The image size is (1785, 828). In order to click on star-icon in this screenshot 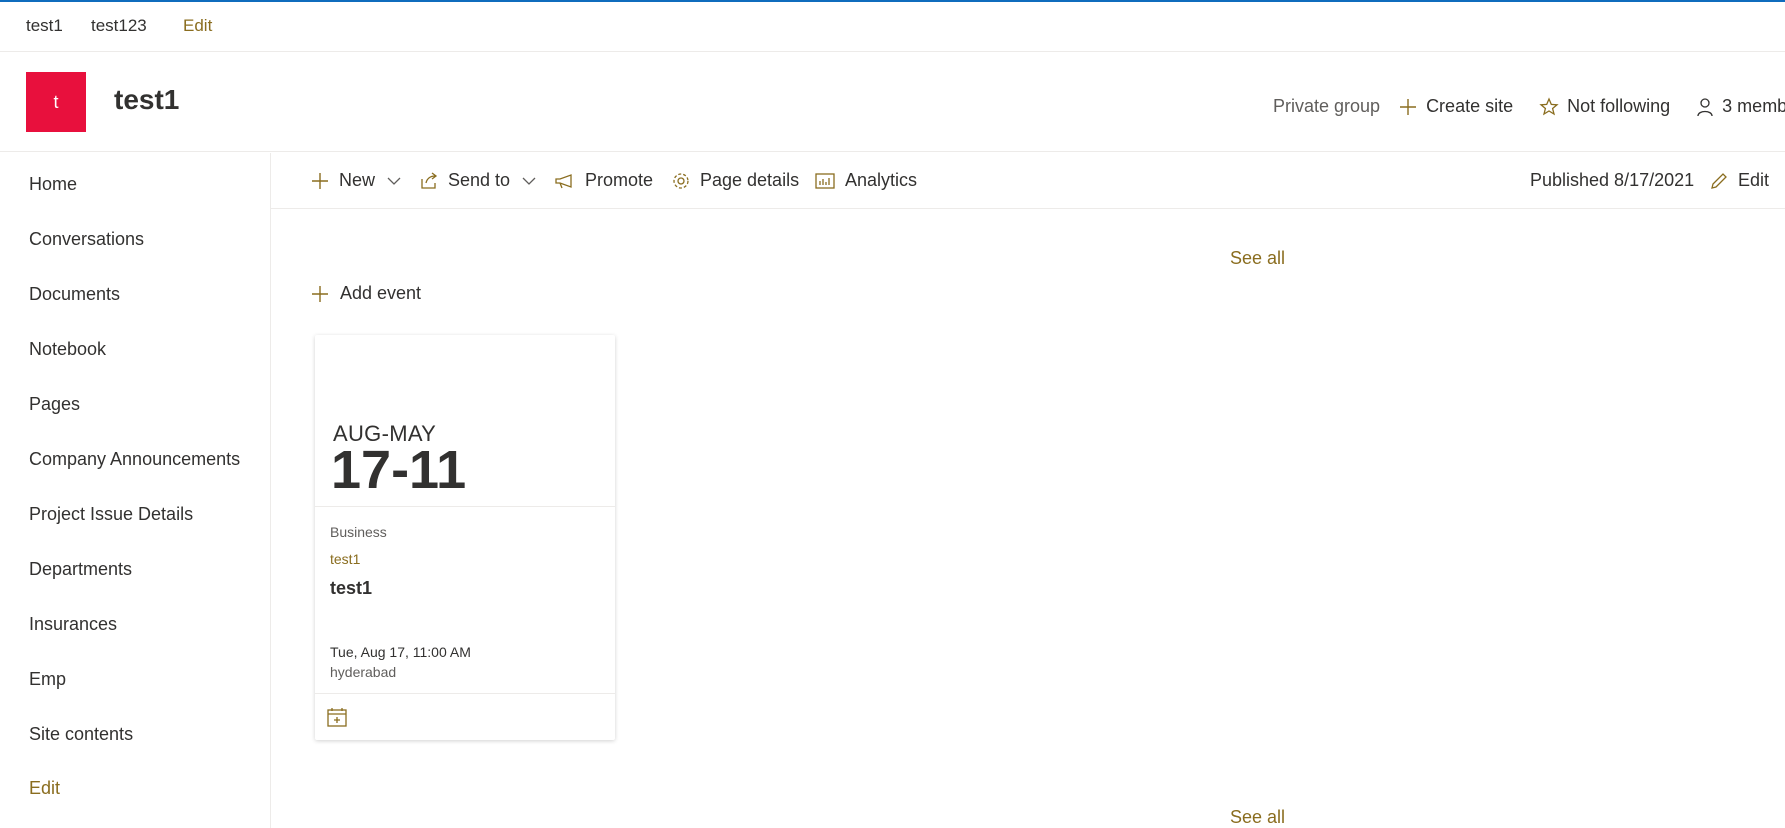, I will do `click(1549, 105)`.